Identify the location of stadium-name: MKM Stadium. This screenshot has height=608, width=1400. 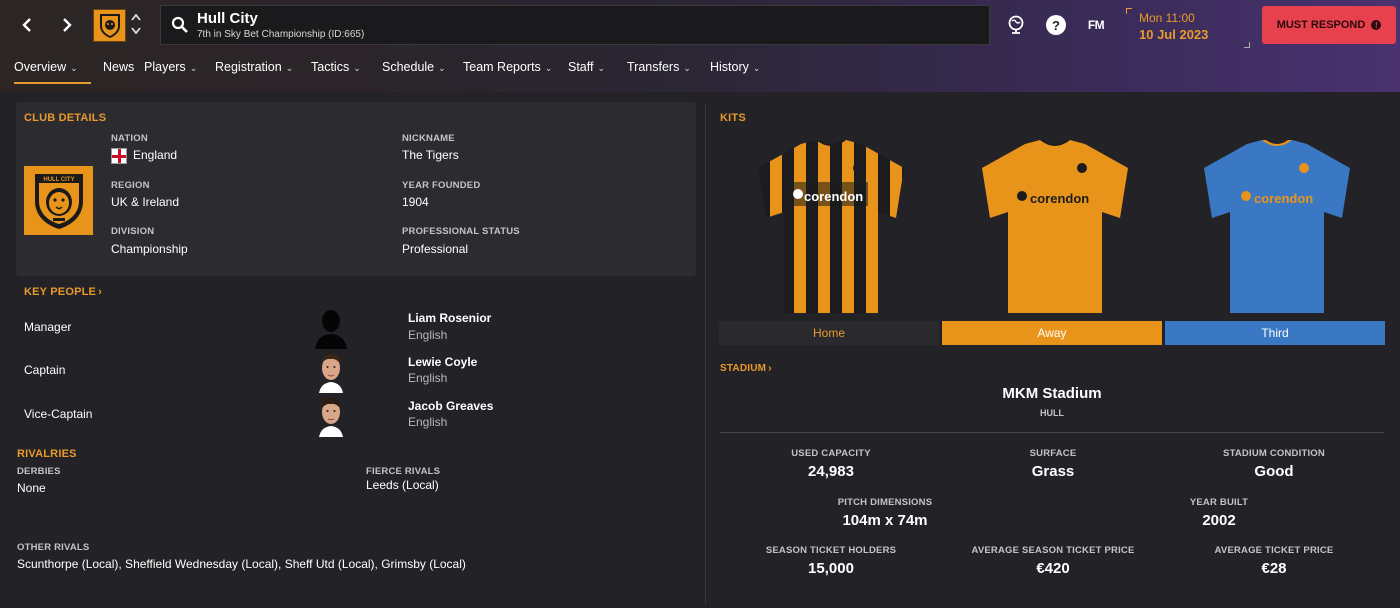
(1052, 393).